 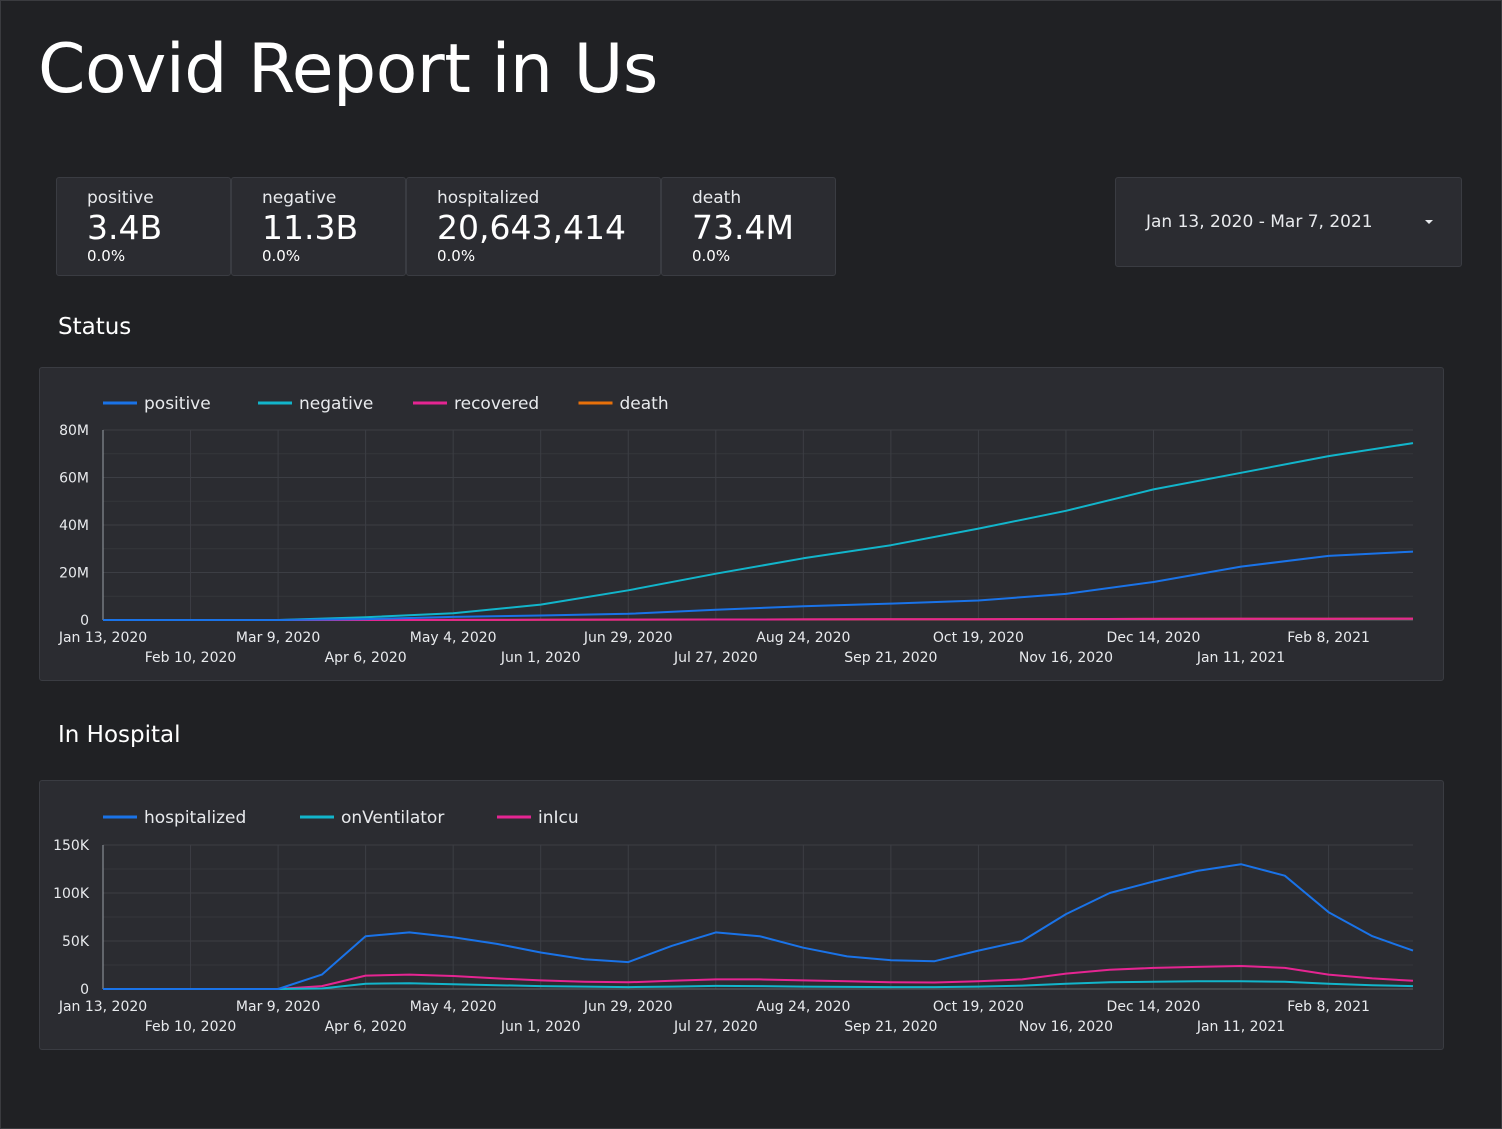 What do you see at coordinates (758, 926) in the screenshot?
I see `series-line-hospitalized` at bounding box center [758, 926].